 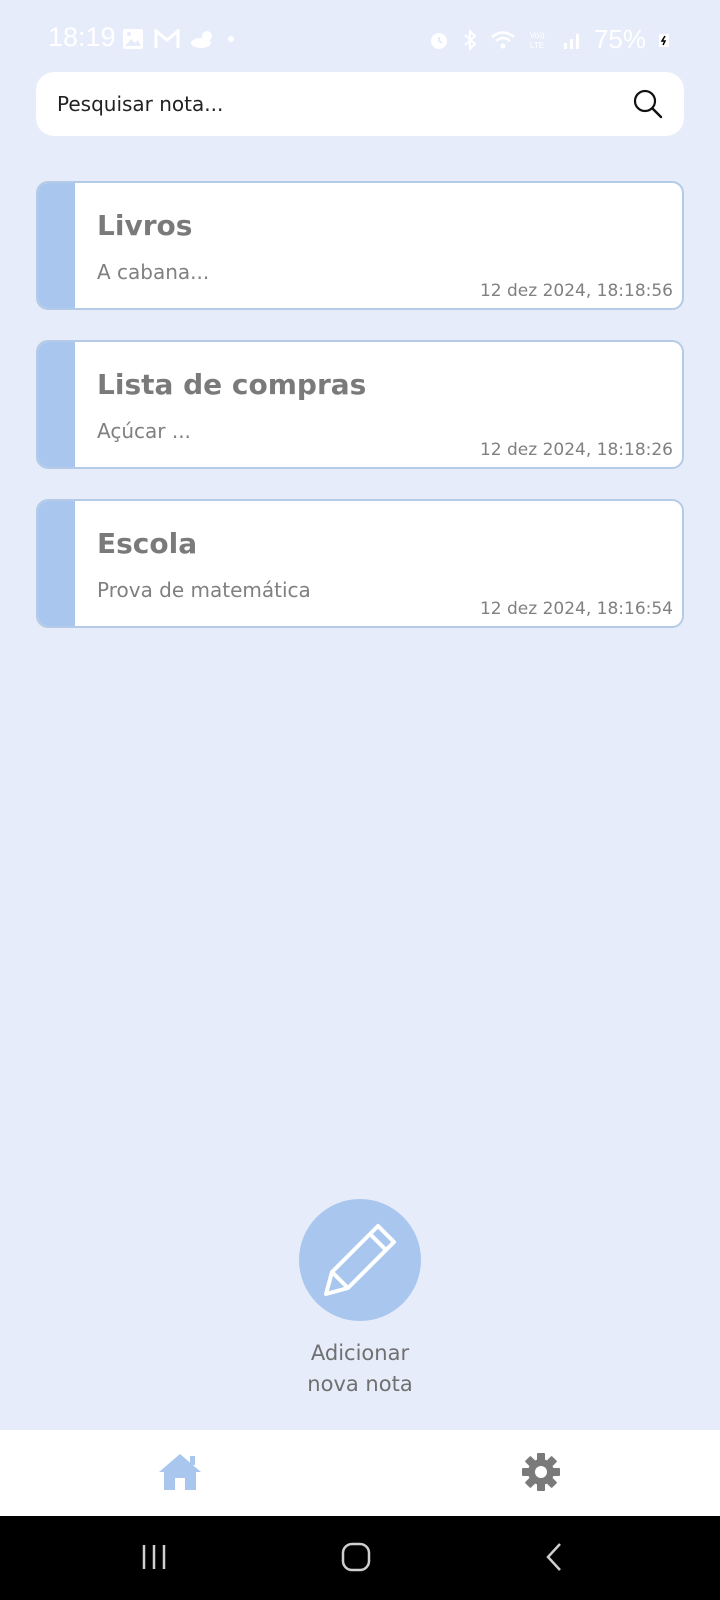 I want to click on back-icon, so click(x=554, y=1557).